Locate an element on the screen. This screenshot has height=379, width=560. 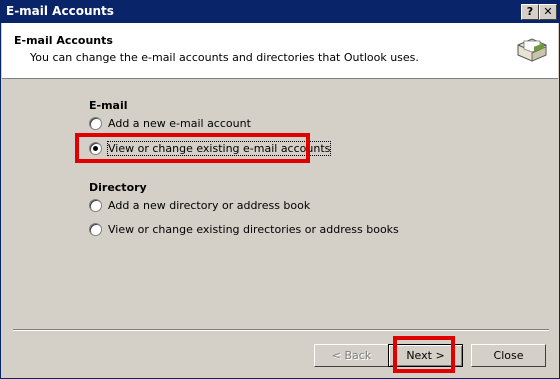
title-bar: E-mail Accounts ? ✕ is located at coordinates (280, 12).